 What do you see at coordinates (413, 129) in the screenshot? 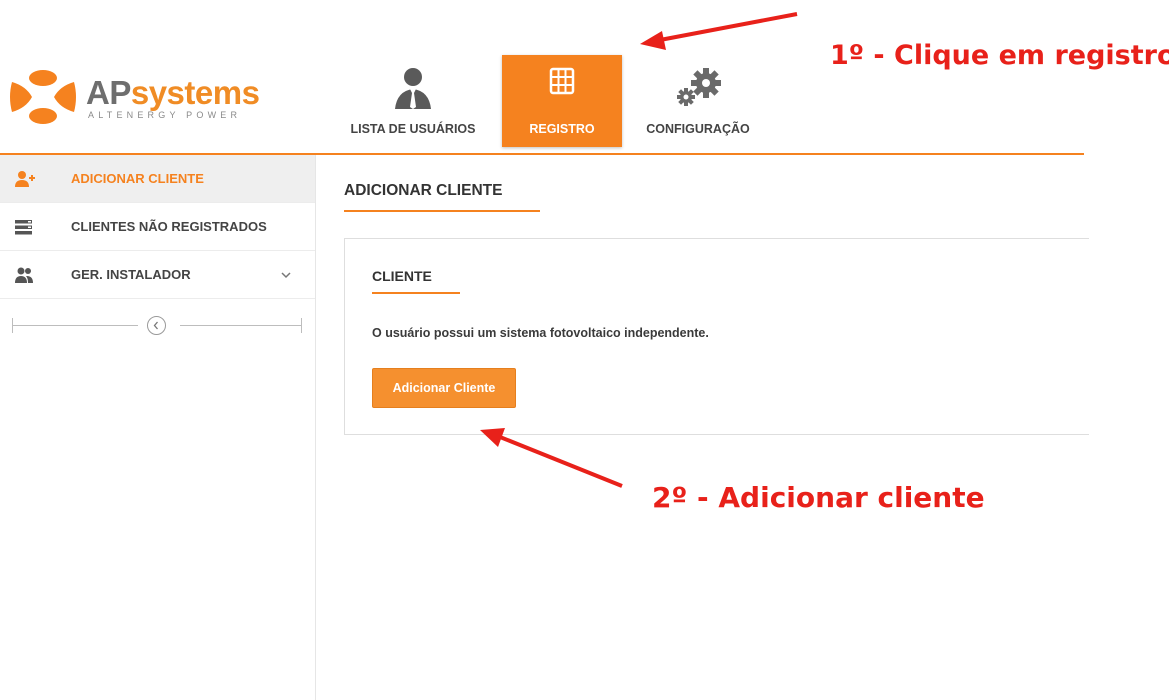
I see `tab-label: LISTA DE USUÁRIOS` at bounding box center [413, 129].